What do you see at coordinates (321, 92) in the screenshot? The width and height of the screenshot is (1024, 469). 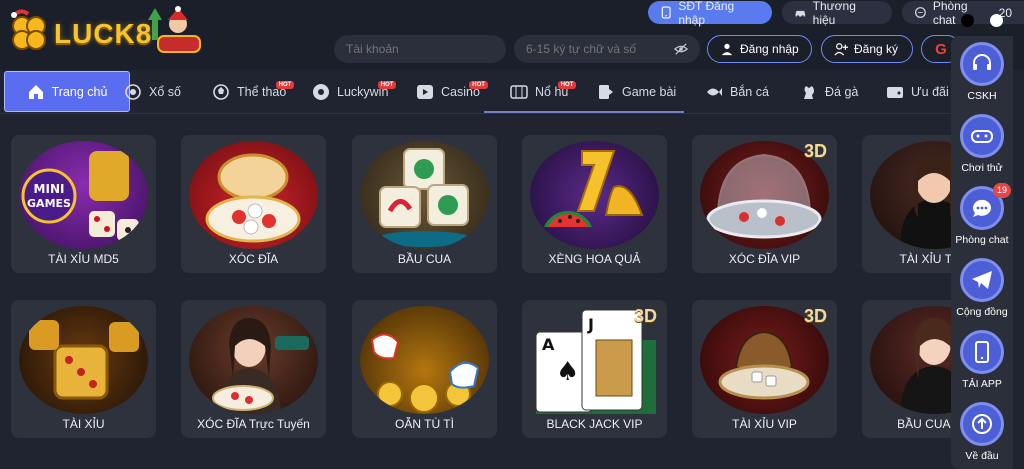 I see `ball-icon` at bounding box center [321, 92].